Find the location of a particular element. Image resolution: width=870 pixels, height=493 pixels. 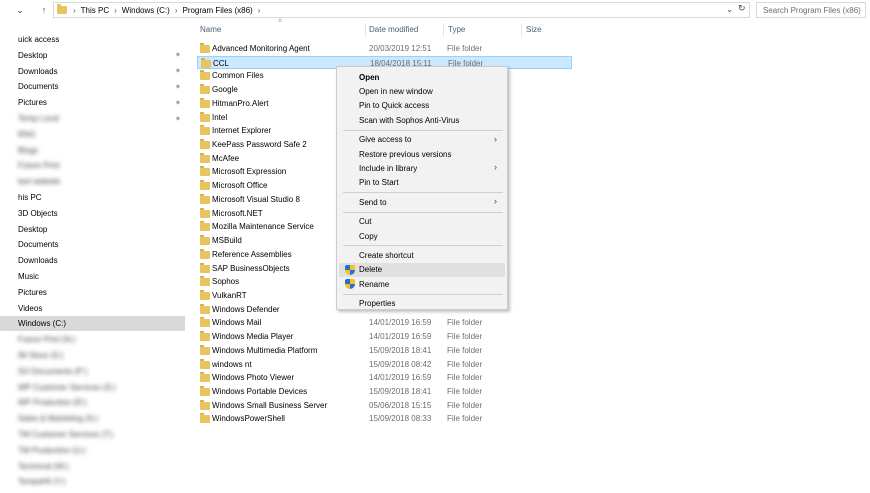

sidebar-item-windows-c: Windows (C:) is located at coordinates (92, 324).